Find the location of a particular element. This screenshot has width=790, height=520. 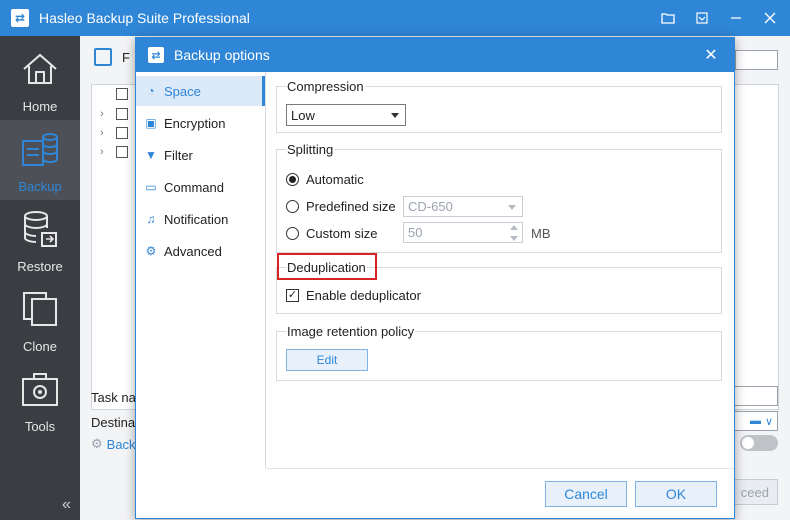

compression-value: Low is located at coordinates (303, 115).